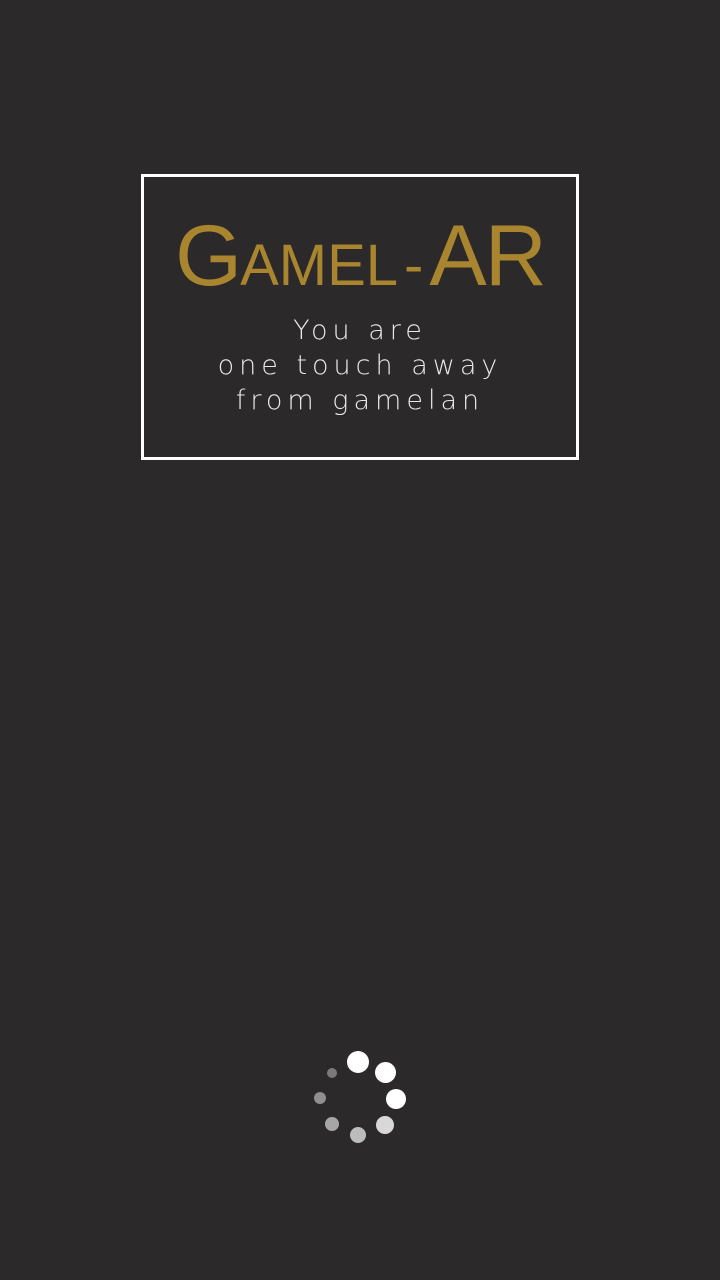 The image size is (720, 1280). What do you see at coordinates (360, 330) in the screenshot?
I see `tagline-line-1: You are` at bounding box center [360, 330].